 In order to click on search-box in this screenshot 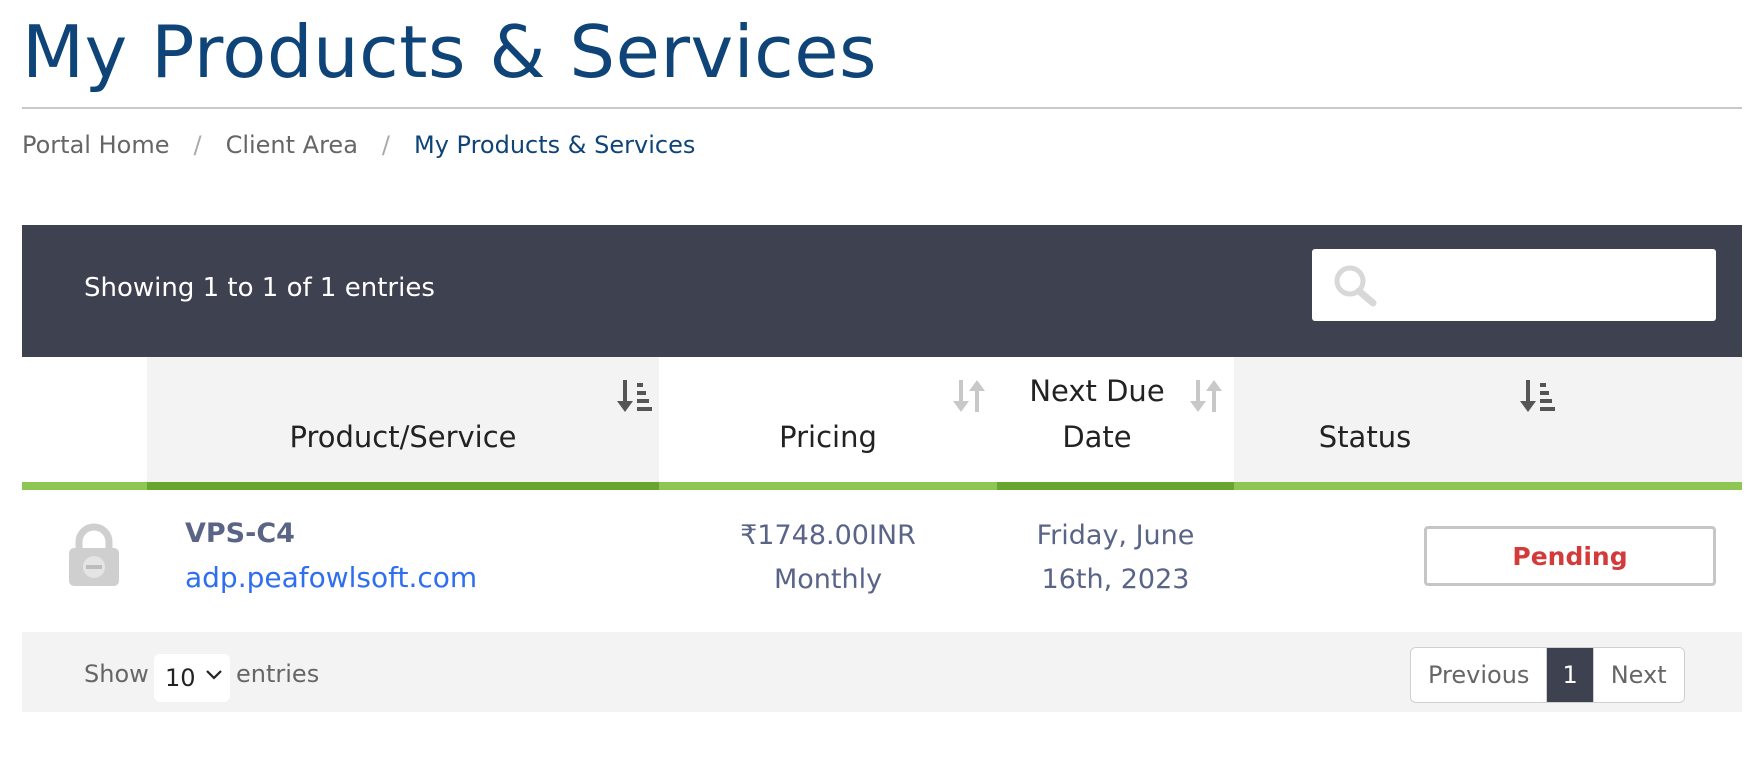, I will do `click(1514, 286)`.